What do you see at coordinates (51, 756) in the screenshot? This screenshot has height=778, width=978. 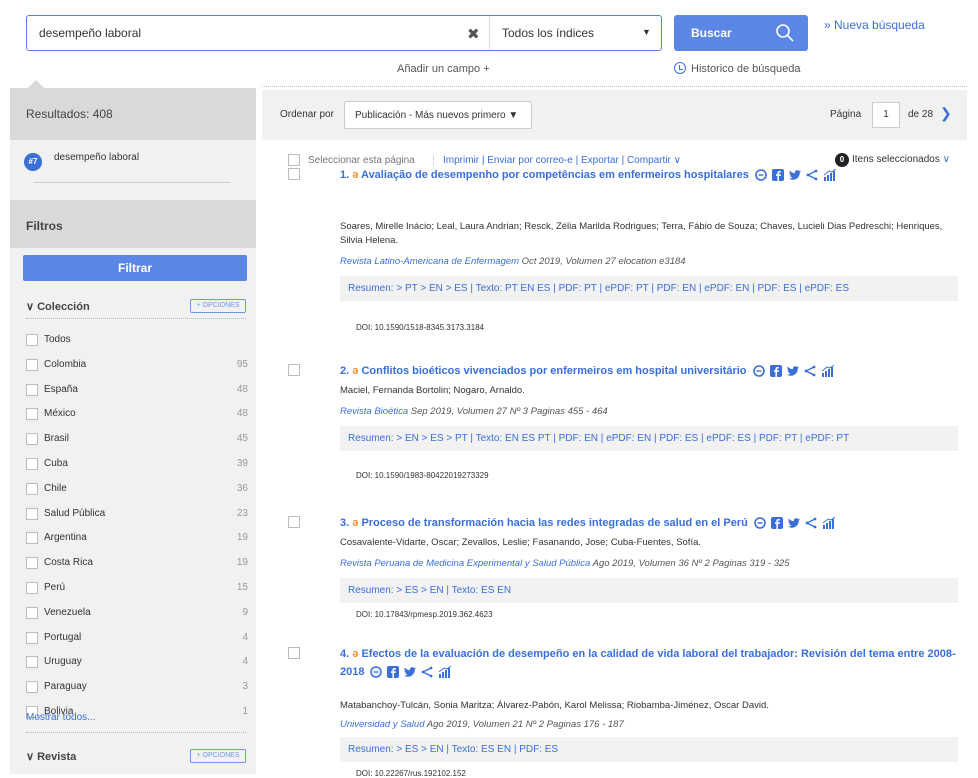 I see `journal-toggle: ∨ Revista` at bounding box center [51, 756].